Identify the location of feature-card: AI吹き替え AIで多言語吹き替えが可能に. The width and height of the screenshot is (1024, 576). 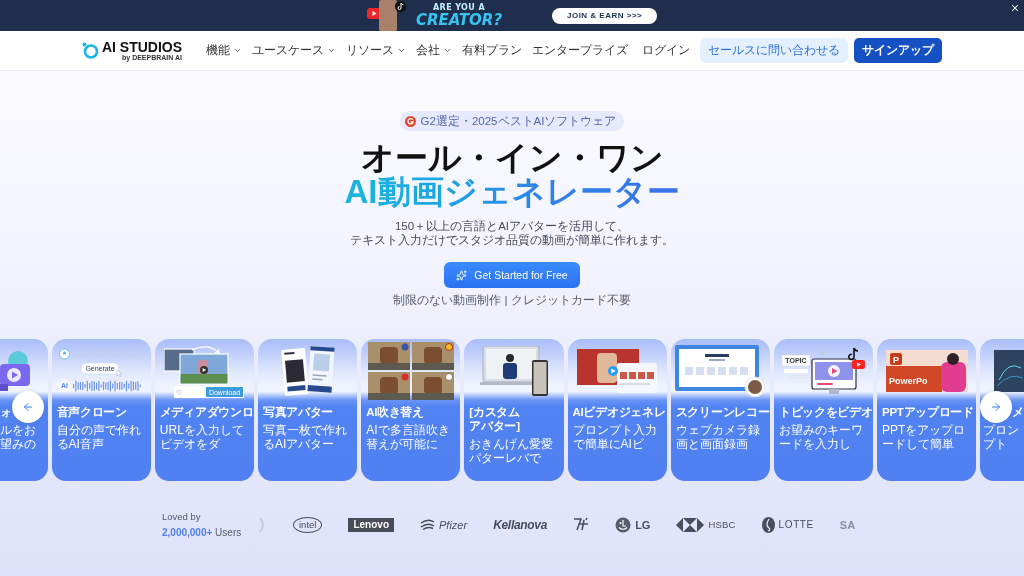
(411, 410).